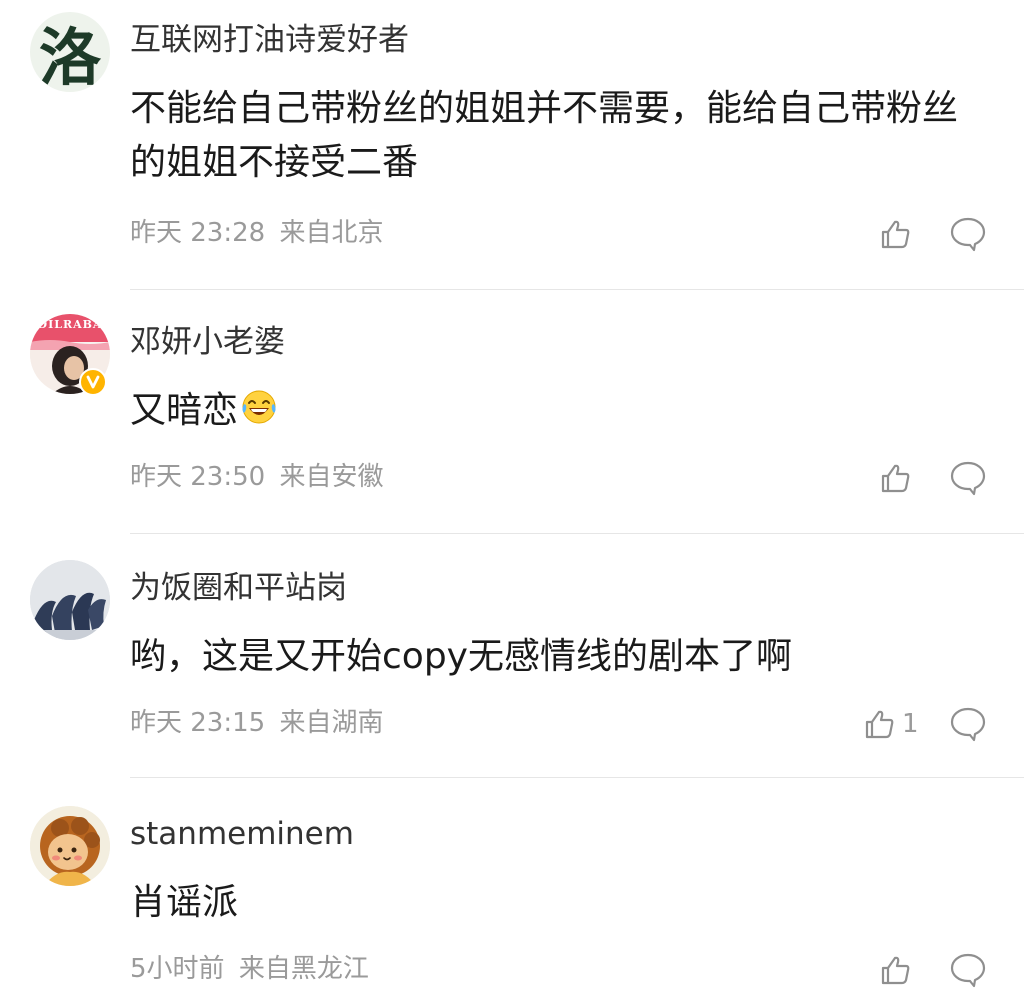  What do you see at coordinates (555, 411) in the screenshot?
I see `comment-text: 又暗恋` at bounding box center [555, 411].